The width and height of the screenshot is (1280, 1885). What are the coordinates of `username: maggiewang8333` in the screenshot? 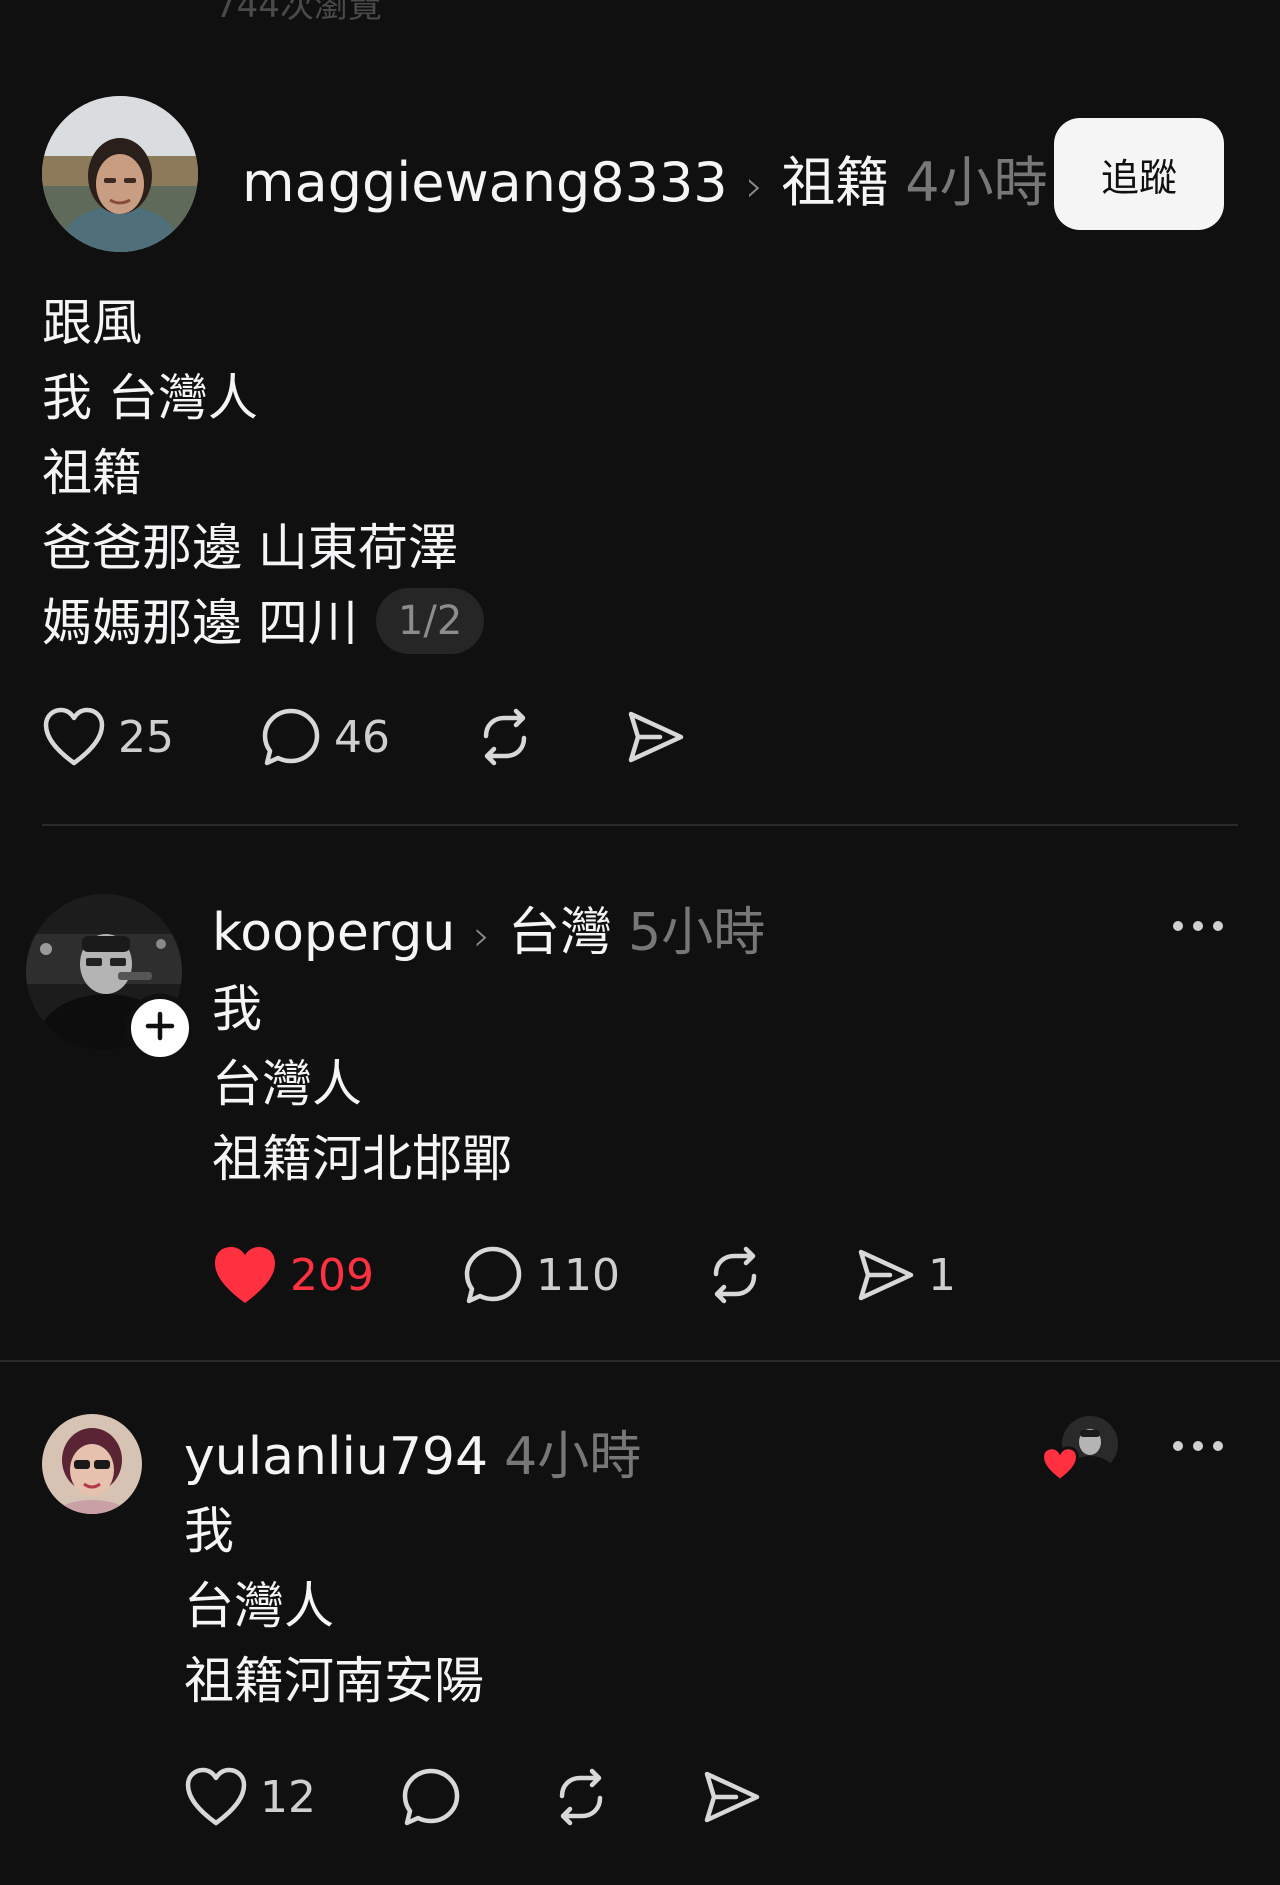 It's located at (485, 182).